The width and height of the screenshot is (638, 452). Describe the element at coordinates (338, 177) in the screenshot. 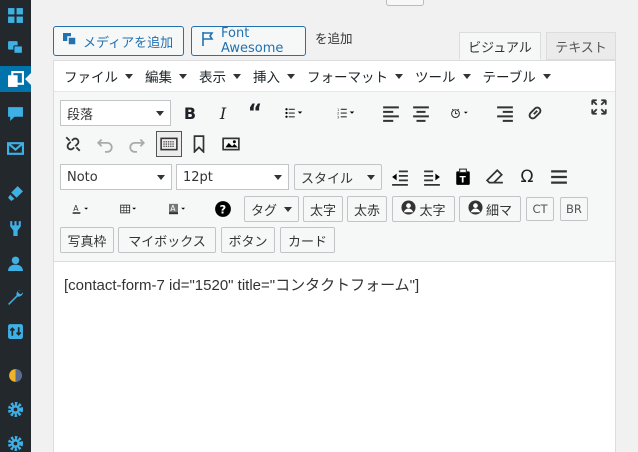

I see `style-select: スタイル` at that location.